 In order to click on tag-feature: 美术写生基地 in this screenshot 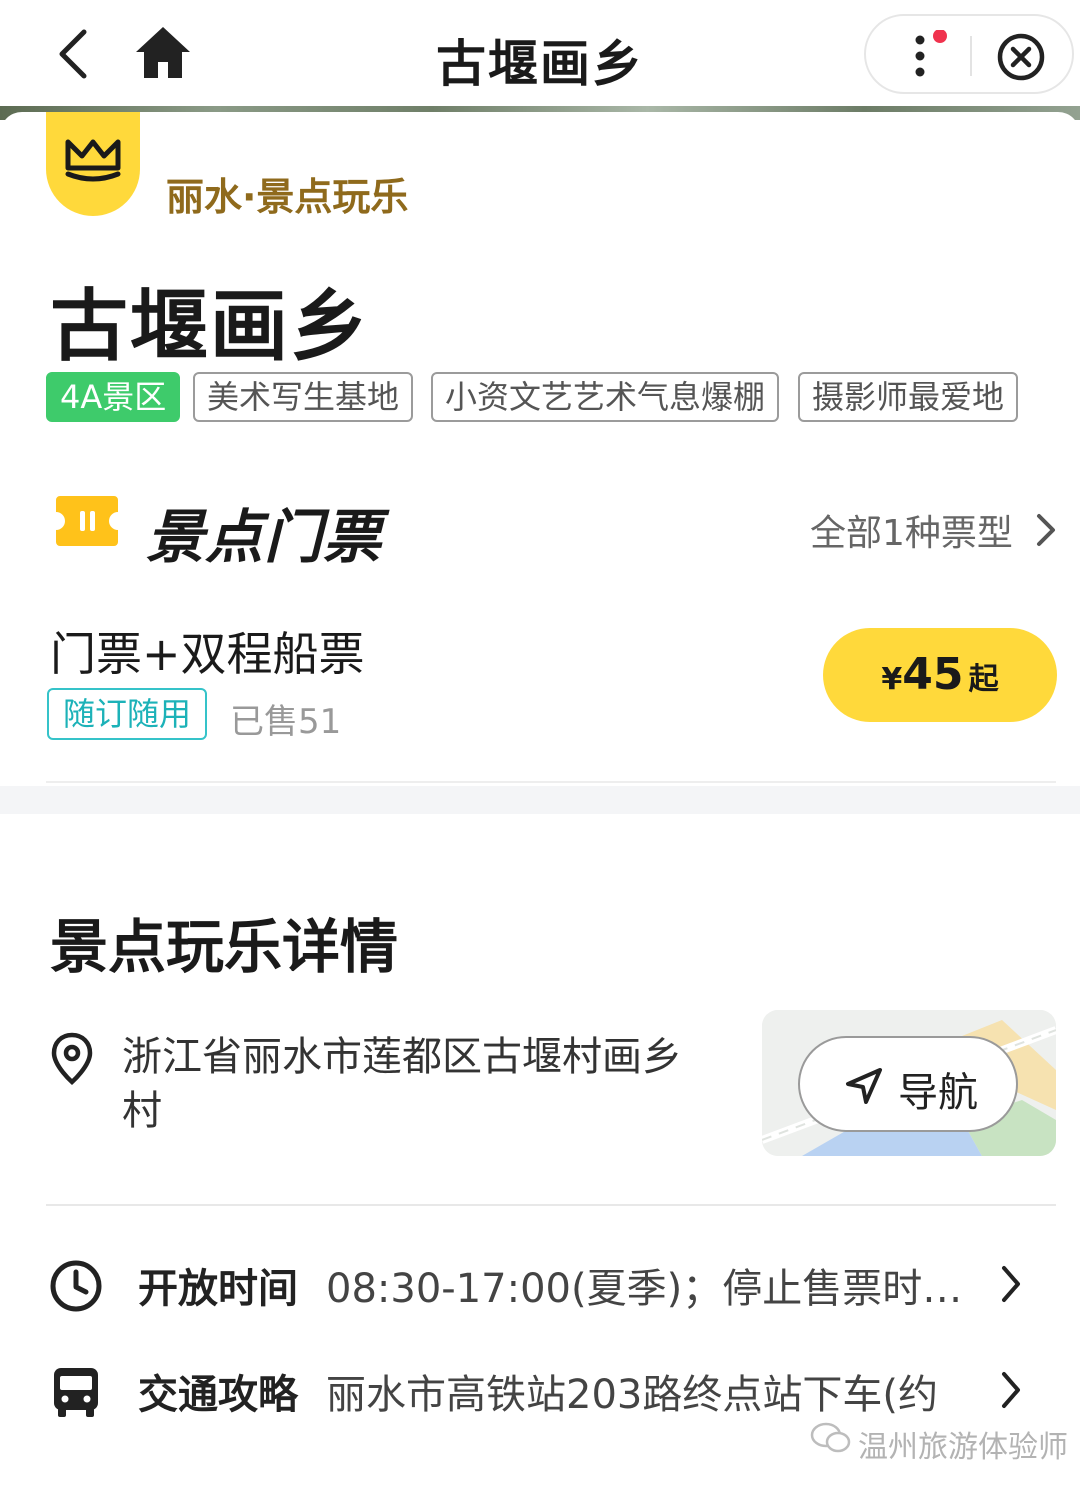, I will do `click(303, 397)`.